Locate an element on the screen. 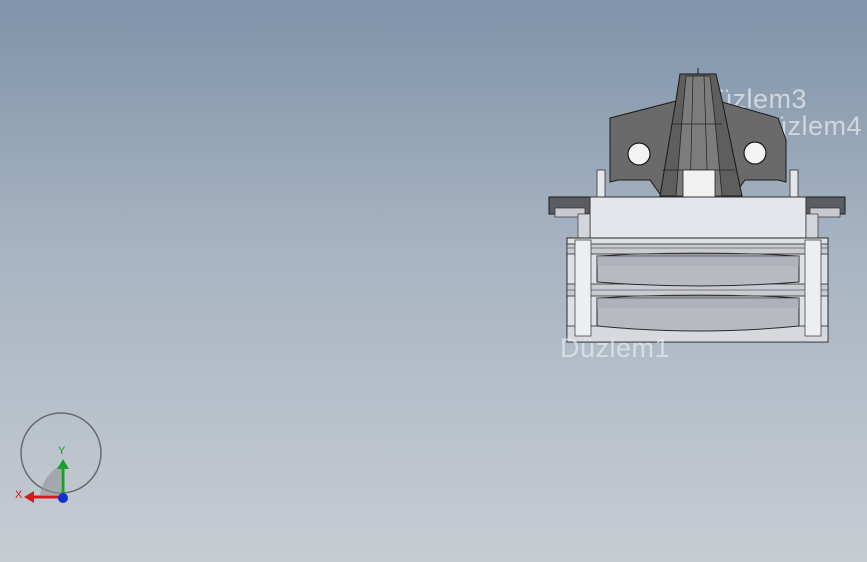 The image size is (867, 562). z-axis-dot is located at coordinates (63, 498).